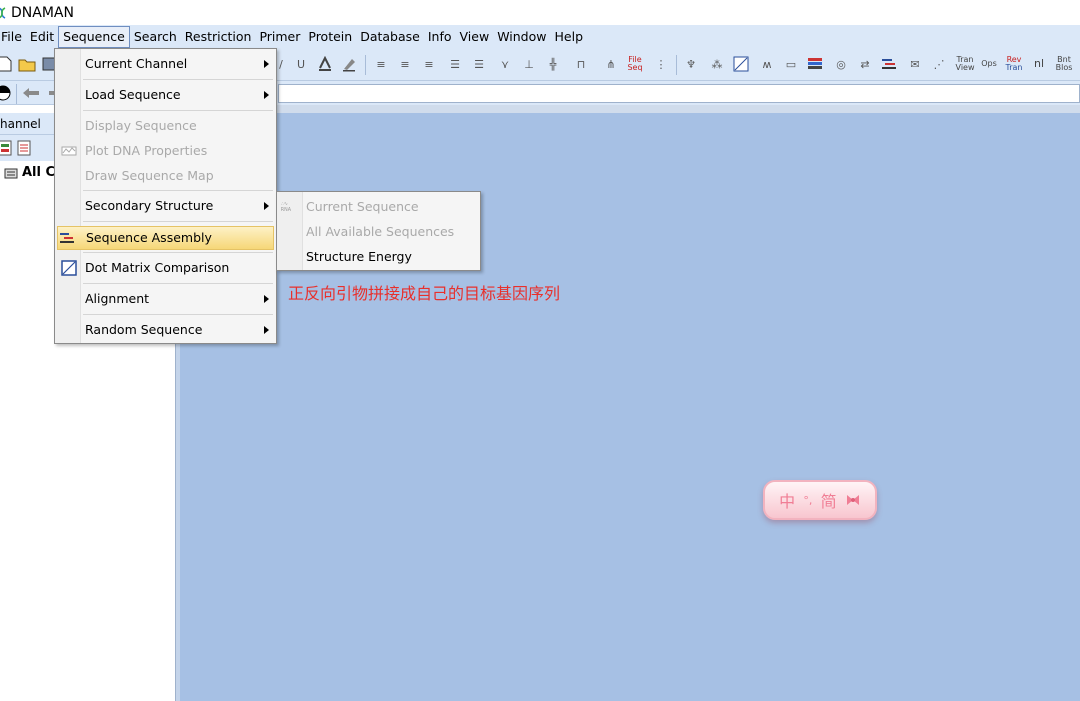 The width and height of the screenshot is (1080, 701). Describe the element at coordinates (815, 64) in the screenshot. I see `sequence-list-icon` at that location.